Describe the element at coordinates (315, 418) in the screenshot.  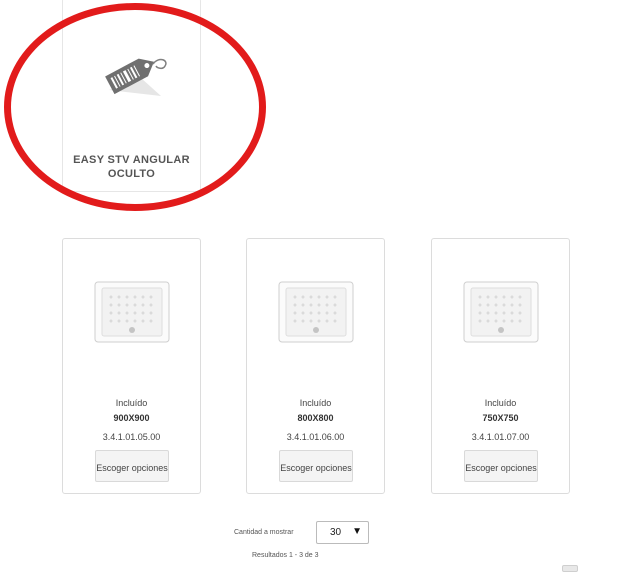
I see `product-size: 800X800` at that location.